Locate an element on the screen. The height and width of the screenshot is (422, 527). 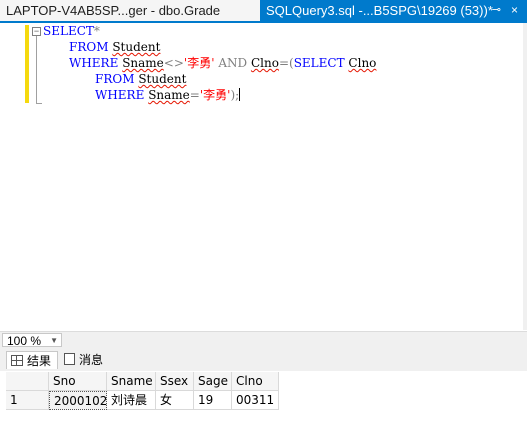
tab-grade-table: LAPTOP-V4AB5SP...ger - dbo.Grade is located at coordinates (130, 10).